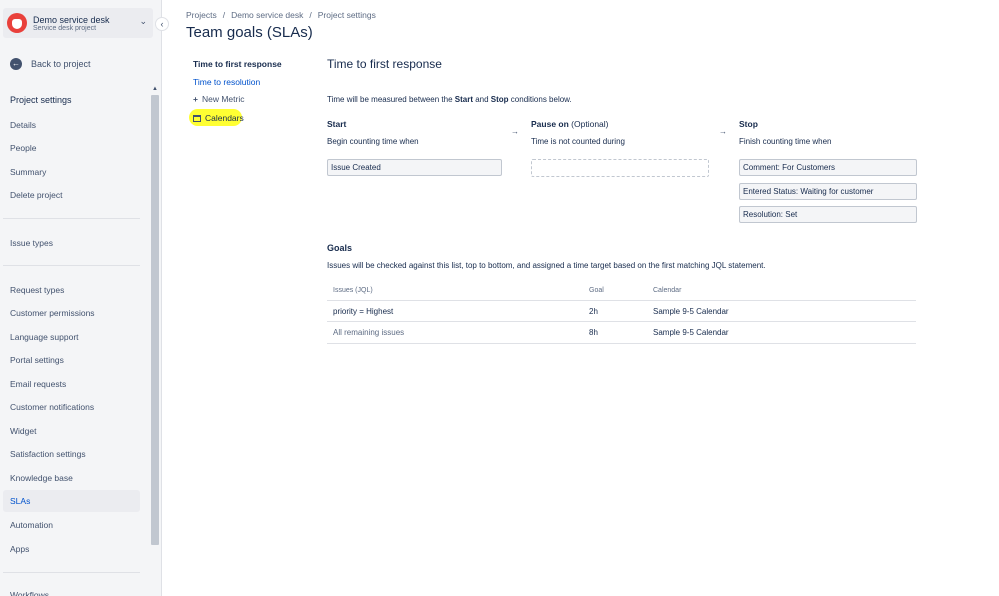  I want to click on sidebar-item-customer-permissions: Customer permissions, so click(71, 313).